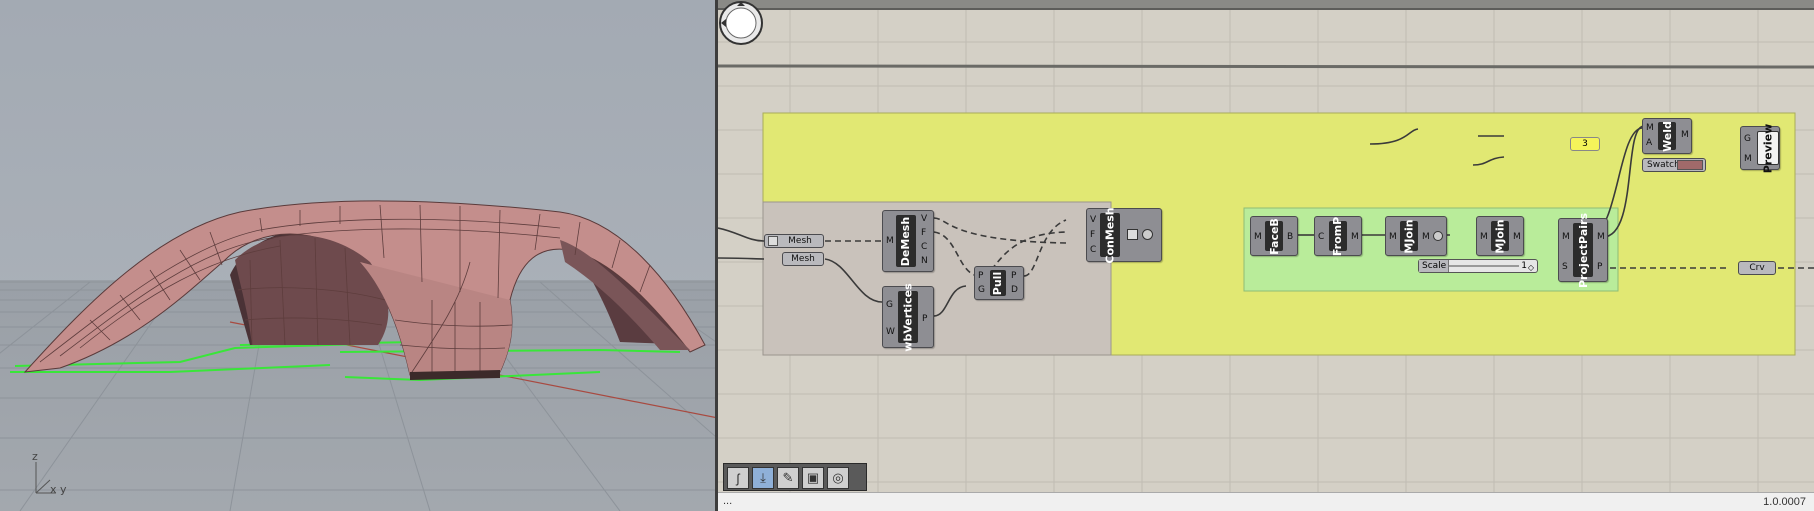  I want to click on weld-input-m: M, so click(1650, 128).